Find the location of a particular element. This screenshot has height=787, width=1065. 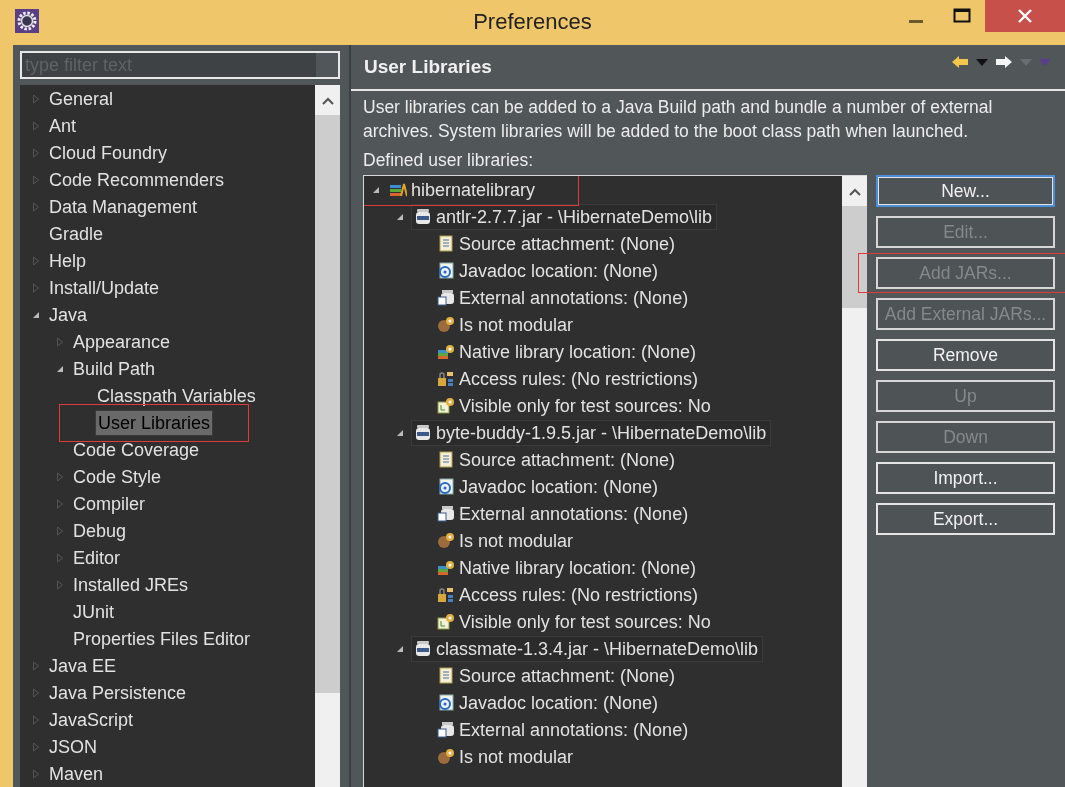

tree-item: Classpath Variables is located at coordinates (176, 395).